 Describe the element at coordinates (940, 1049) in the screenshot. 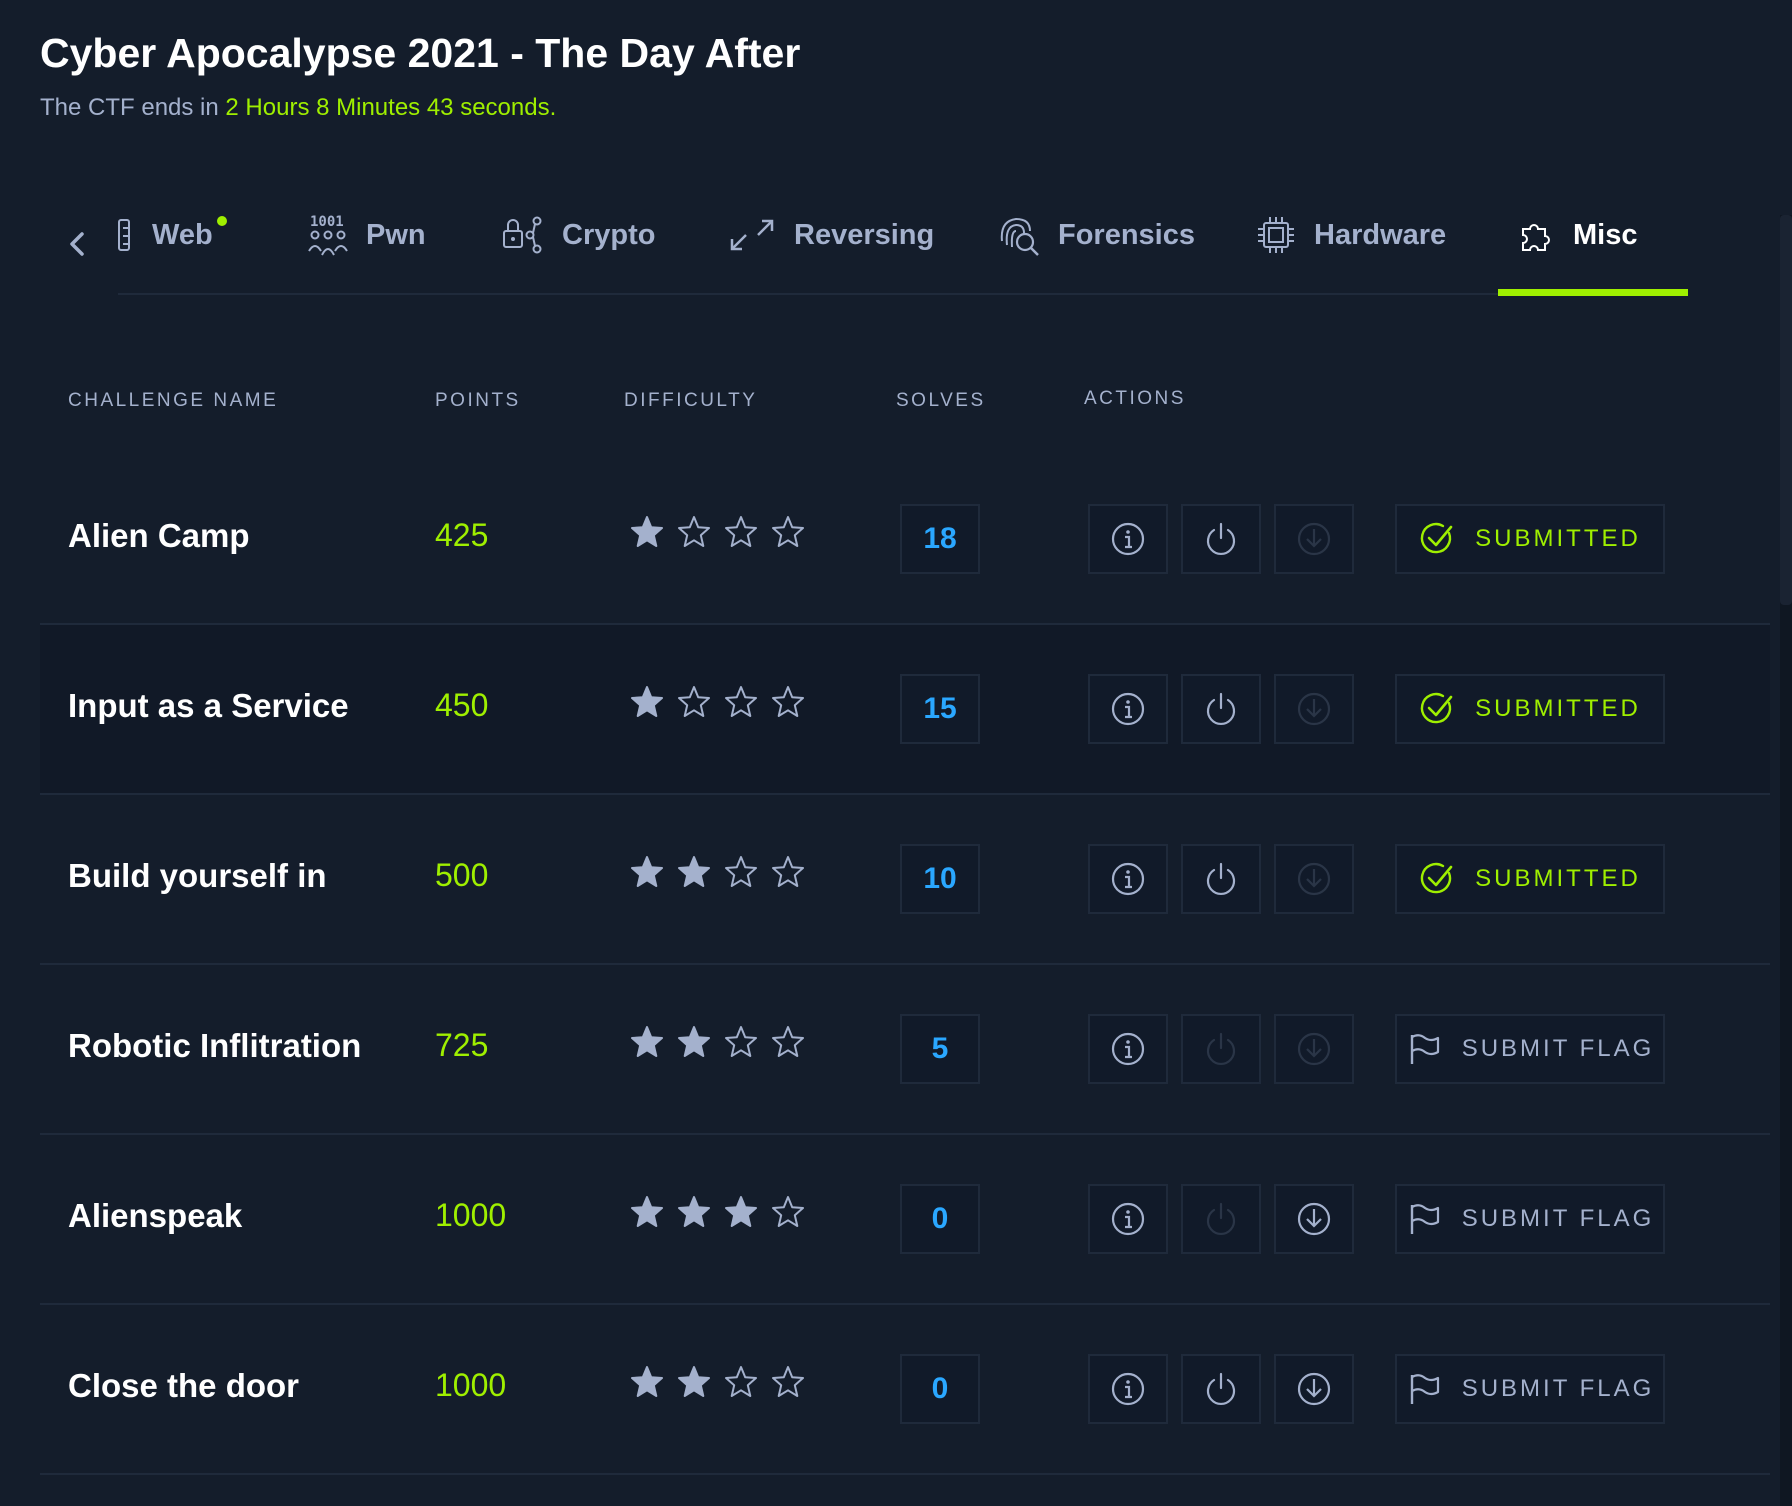

I see `solves-count: 5` at that location.